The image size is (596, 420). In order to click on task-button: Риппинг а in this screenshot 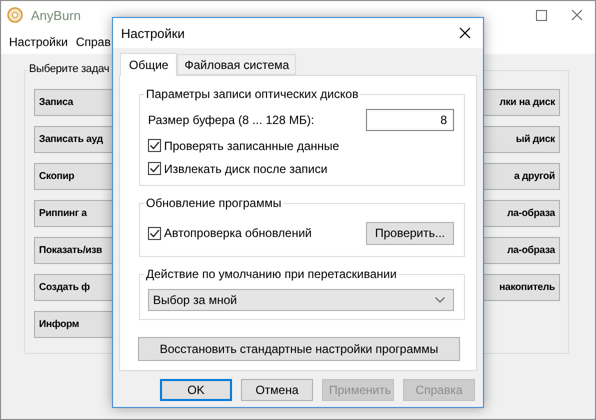, I will do `click(74, 213)`.